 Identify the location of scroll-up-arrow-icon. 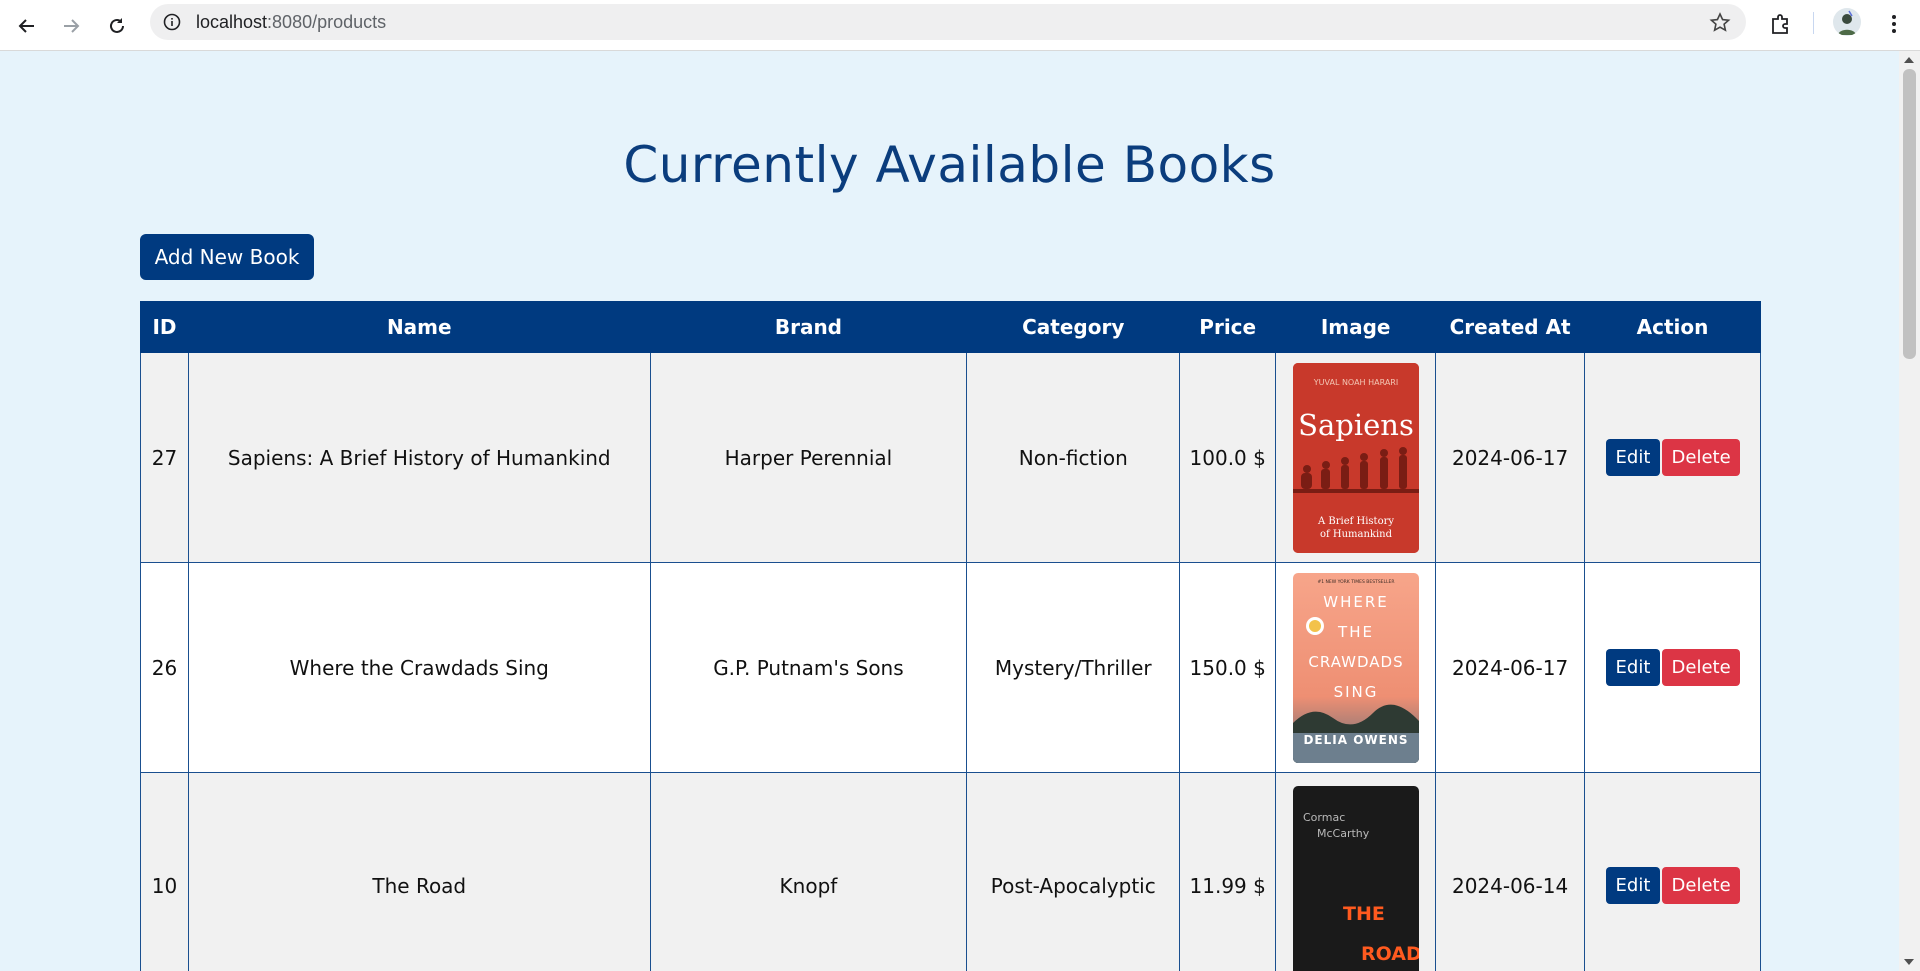
(1909, 60).